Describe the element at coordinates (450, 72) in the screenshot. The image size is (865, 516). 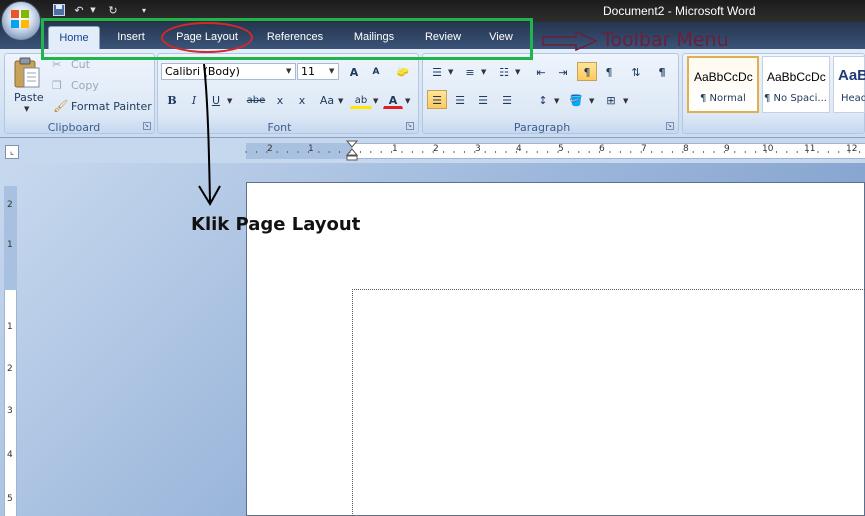
I see `bullets-dropdown-icon: ▼` at that location.